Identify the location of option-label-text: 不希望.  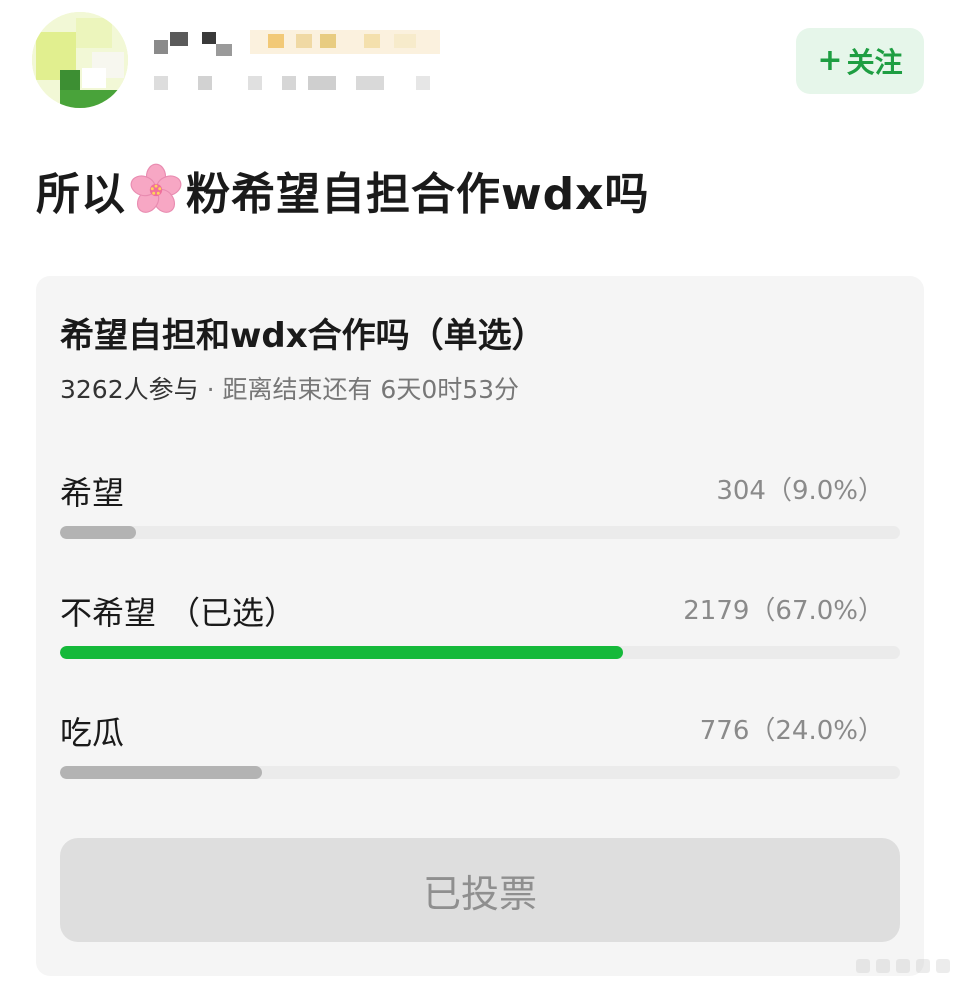
(108, 613).